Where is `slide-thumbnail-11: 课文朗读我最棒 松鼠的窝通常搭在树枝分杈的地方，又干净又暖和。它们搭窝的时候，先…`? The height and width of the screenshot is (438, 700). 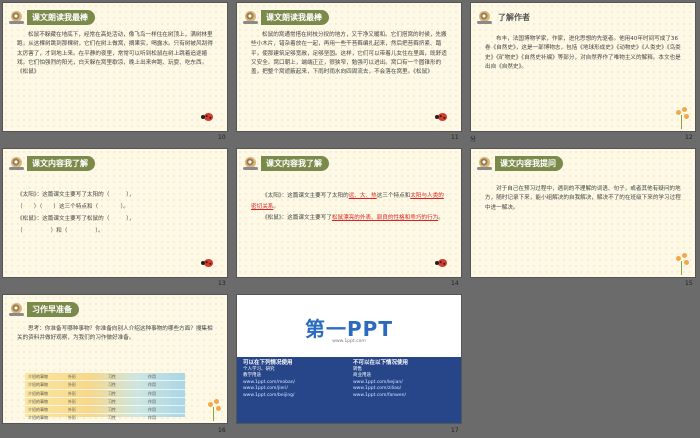
slide-thumbnail-11: 课文朗读我最棒 松鼠的窝通常搭在树枝分杈的地方，又干净又暖和。它们搭窝的时候，先… is located at coordinates (349, 67).